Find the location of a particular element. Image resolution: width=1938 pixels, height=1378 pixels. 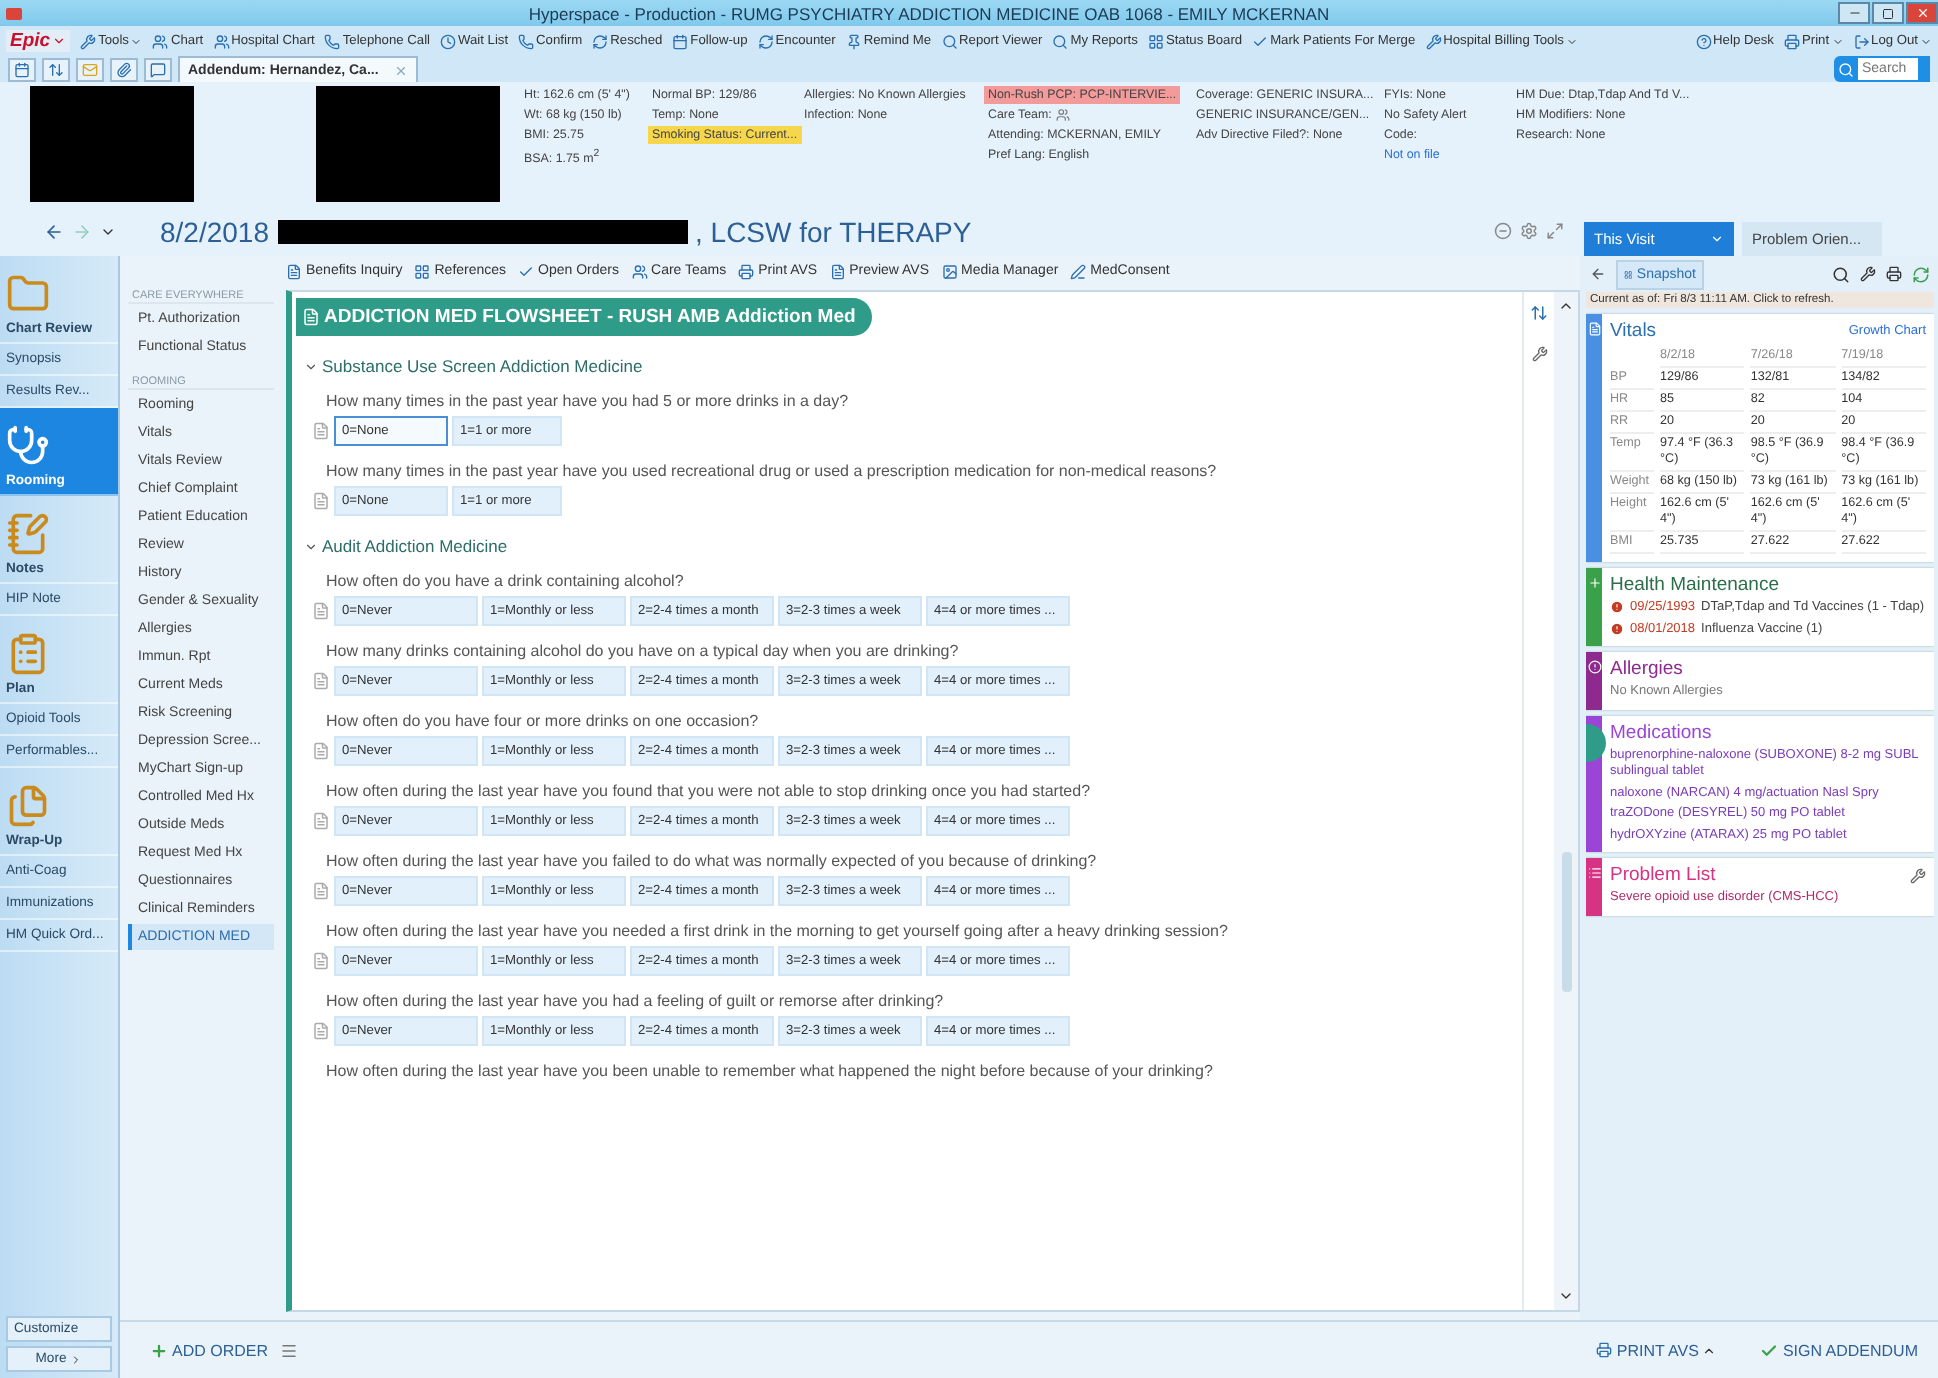

close-button is located at coordinates (1922, 13).